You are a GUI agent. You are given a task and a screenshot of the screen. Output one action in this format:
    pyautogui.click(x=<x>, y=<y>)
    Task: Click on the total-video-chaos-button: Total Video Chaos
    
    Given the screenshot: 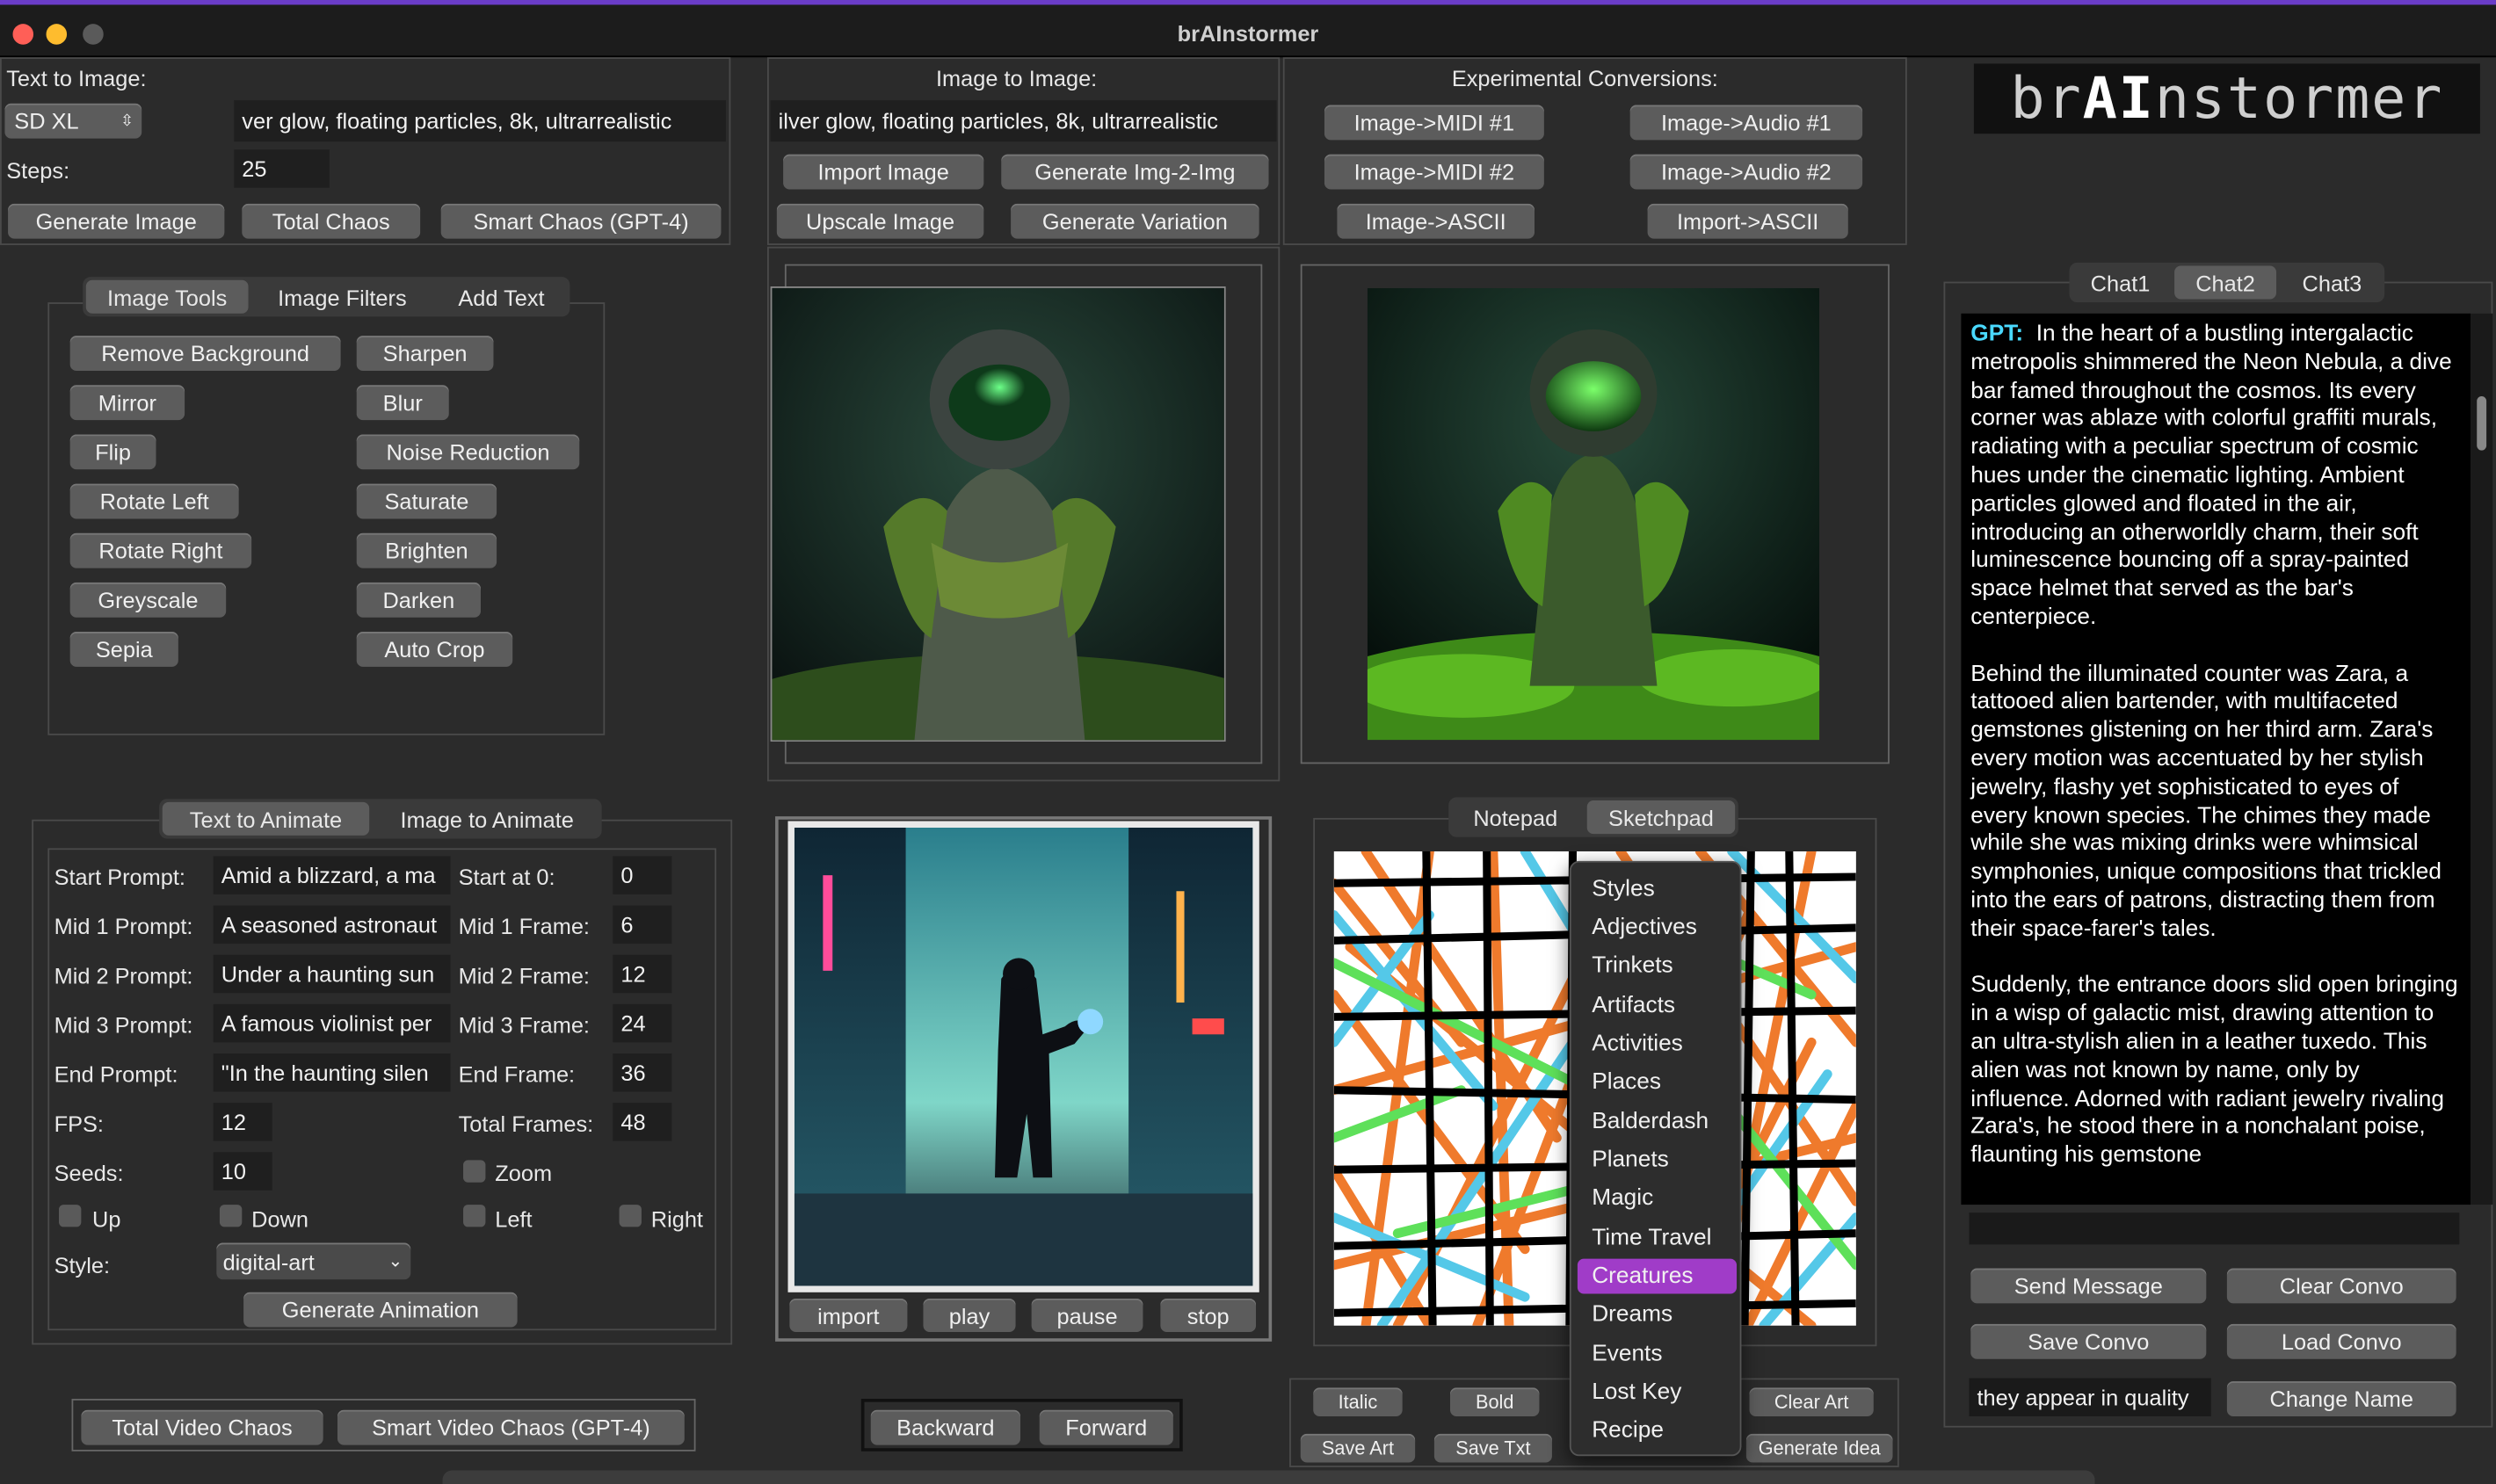 What is the action you would take?
    pyautogui.click(x=202, y=1427)
    